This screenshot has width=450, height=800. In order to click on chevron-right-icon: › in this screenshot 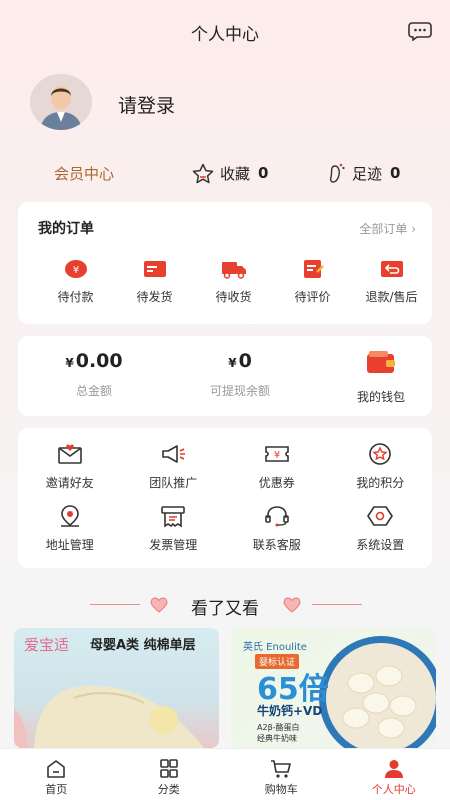, I will do `click(413, 229)`.